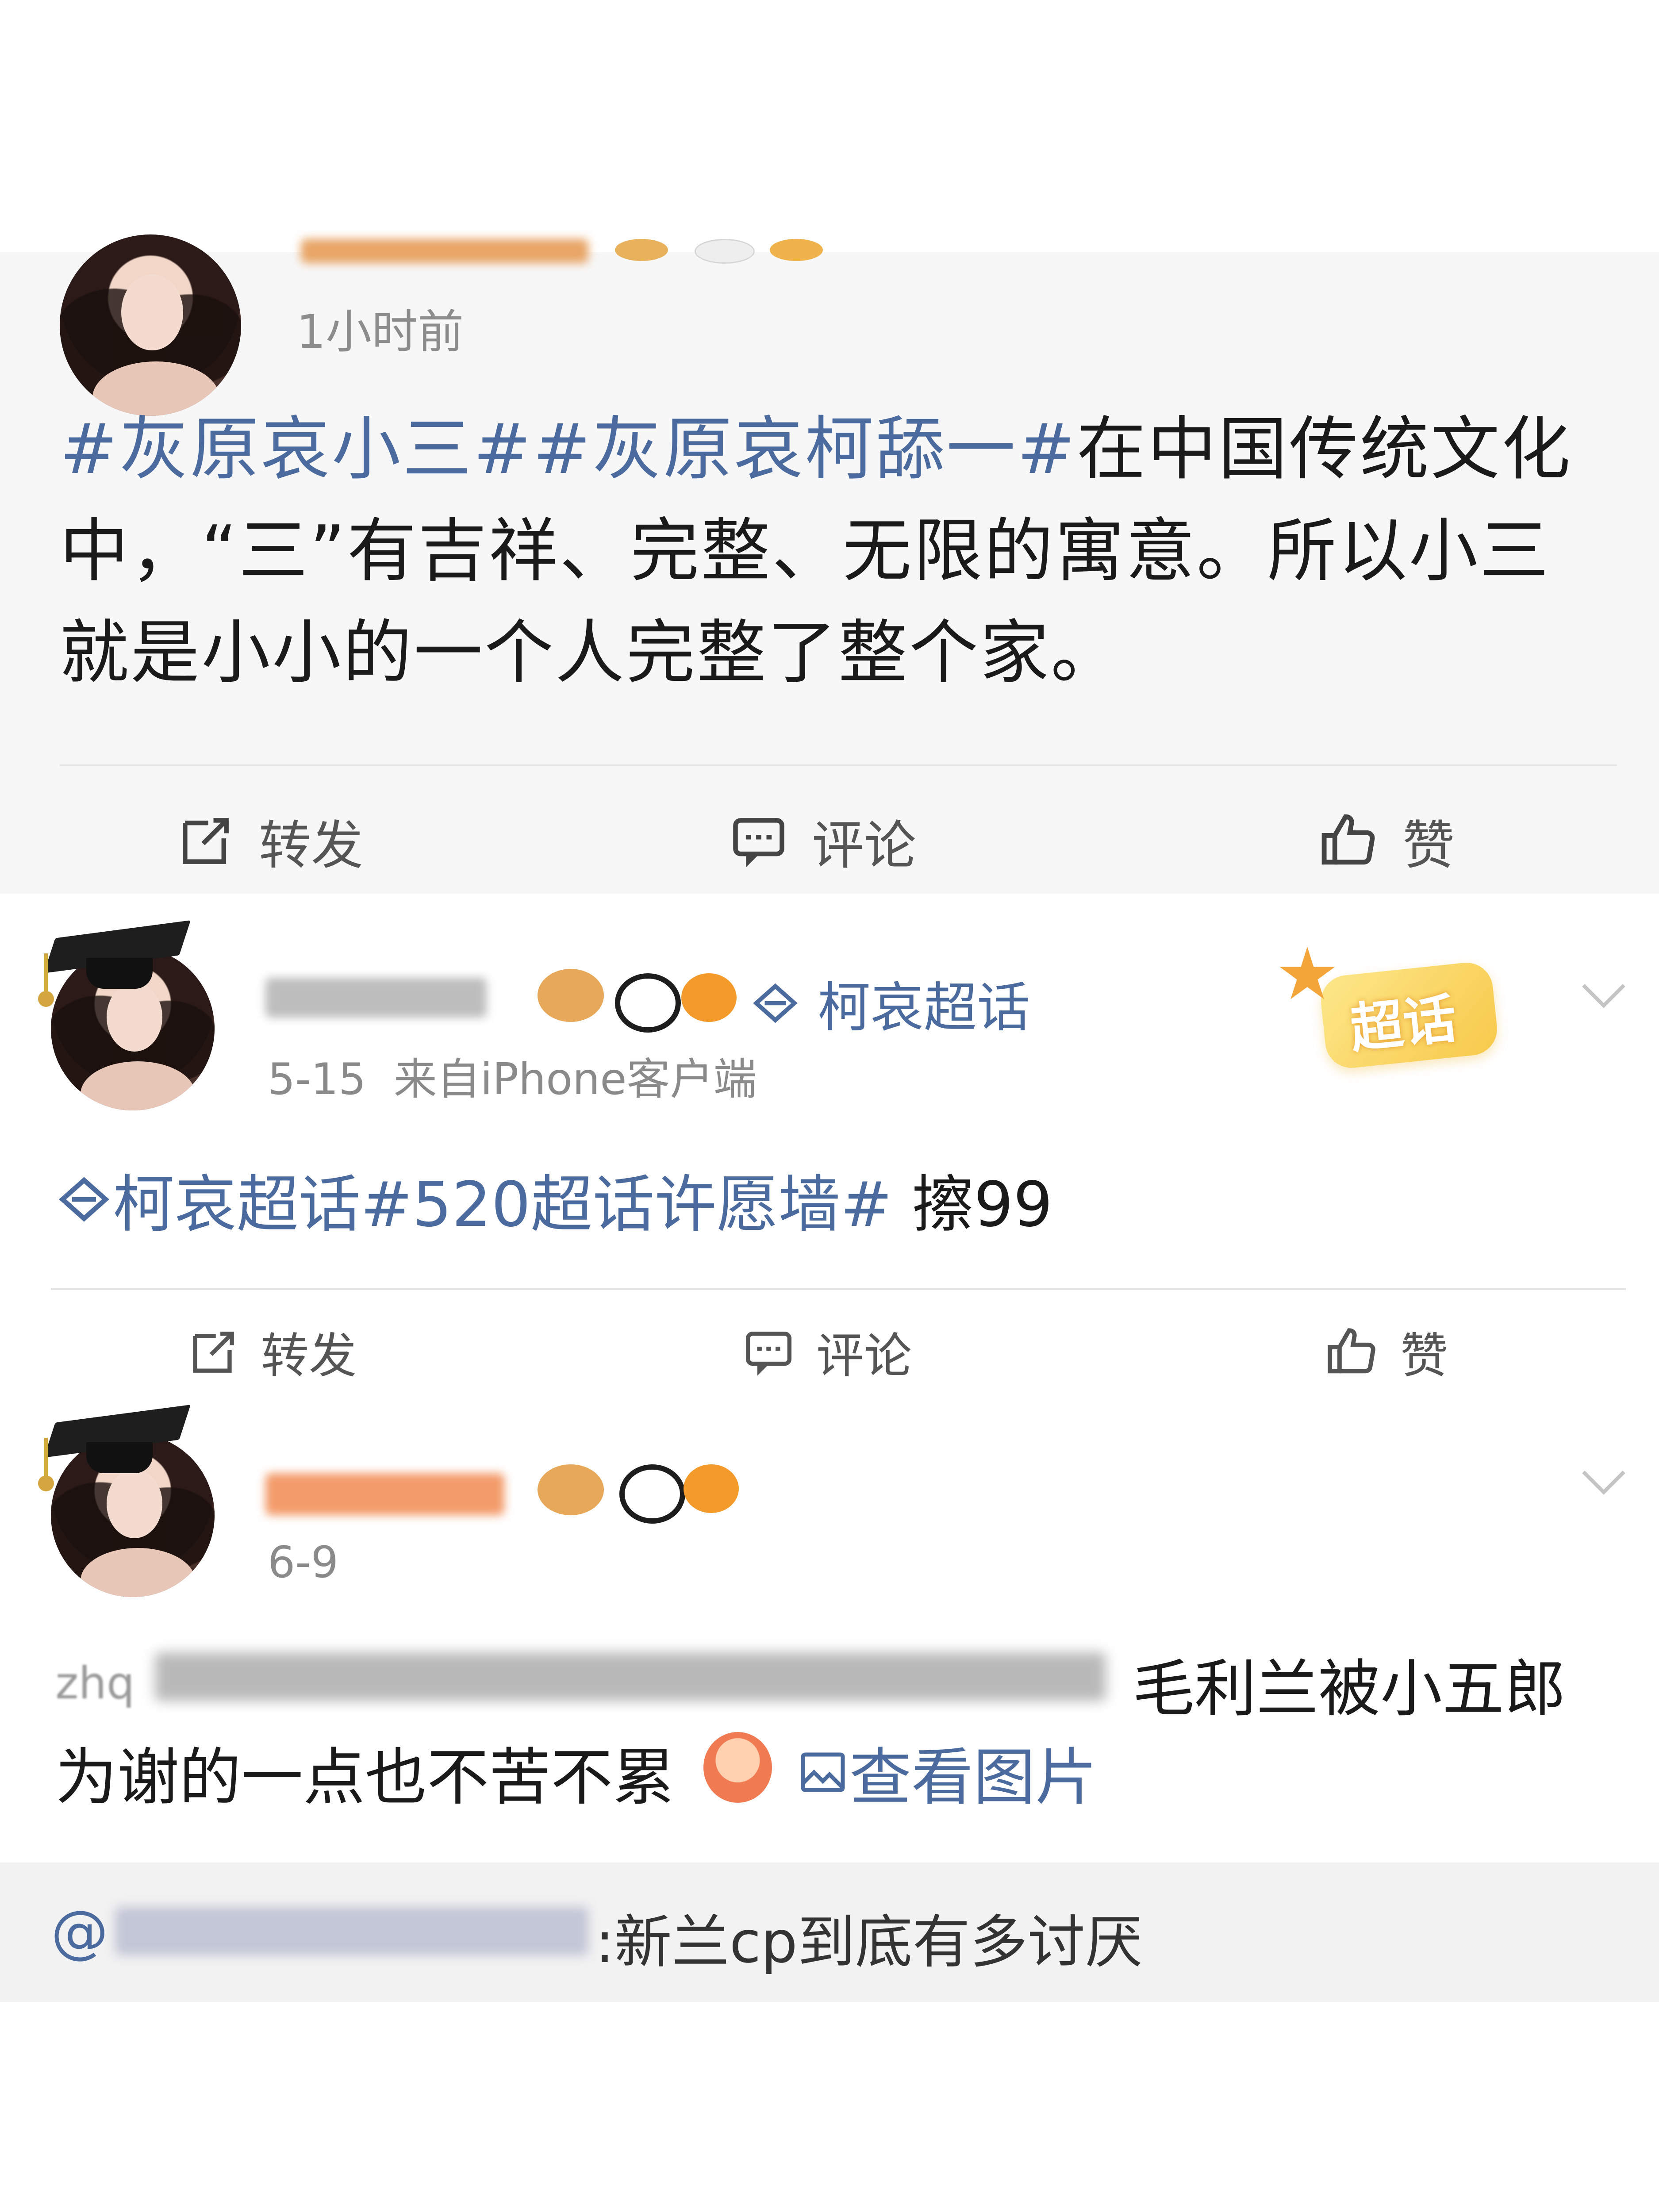  Describe the element at coordinates (380, 332) in the screenshot. I see `post-time: 1小时前` at that location.